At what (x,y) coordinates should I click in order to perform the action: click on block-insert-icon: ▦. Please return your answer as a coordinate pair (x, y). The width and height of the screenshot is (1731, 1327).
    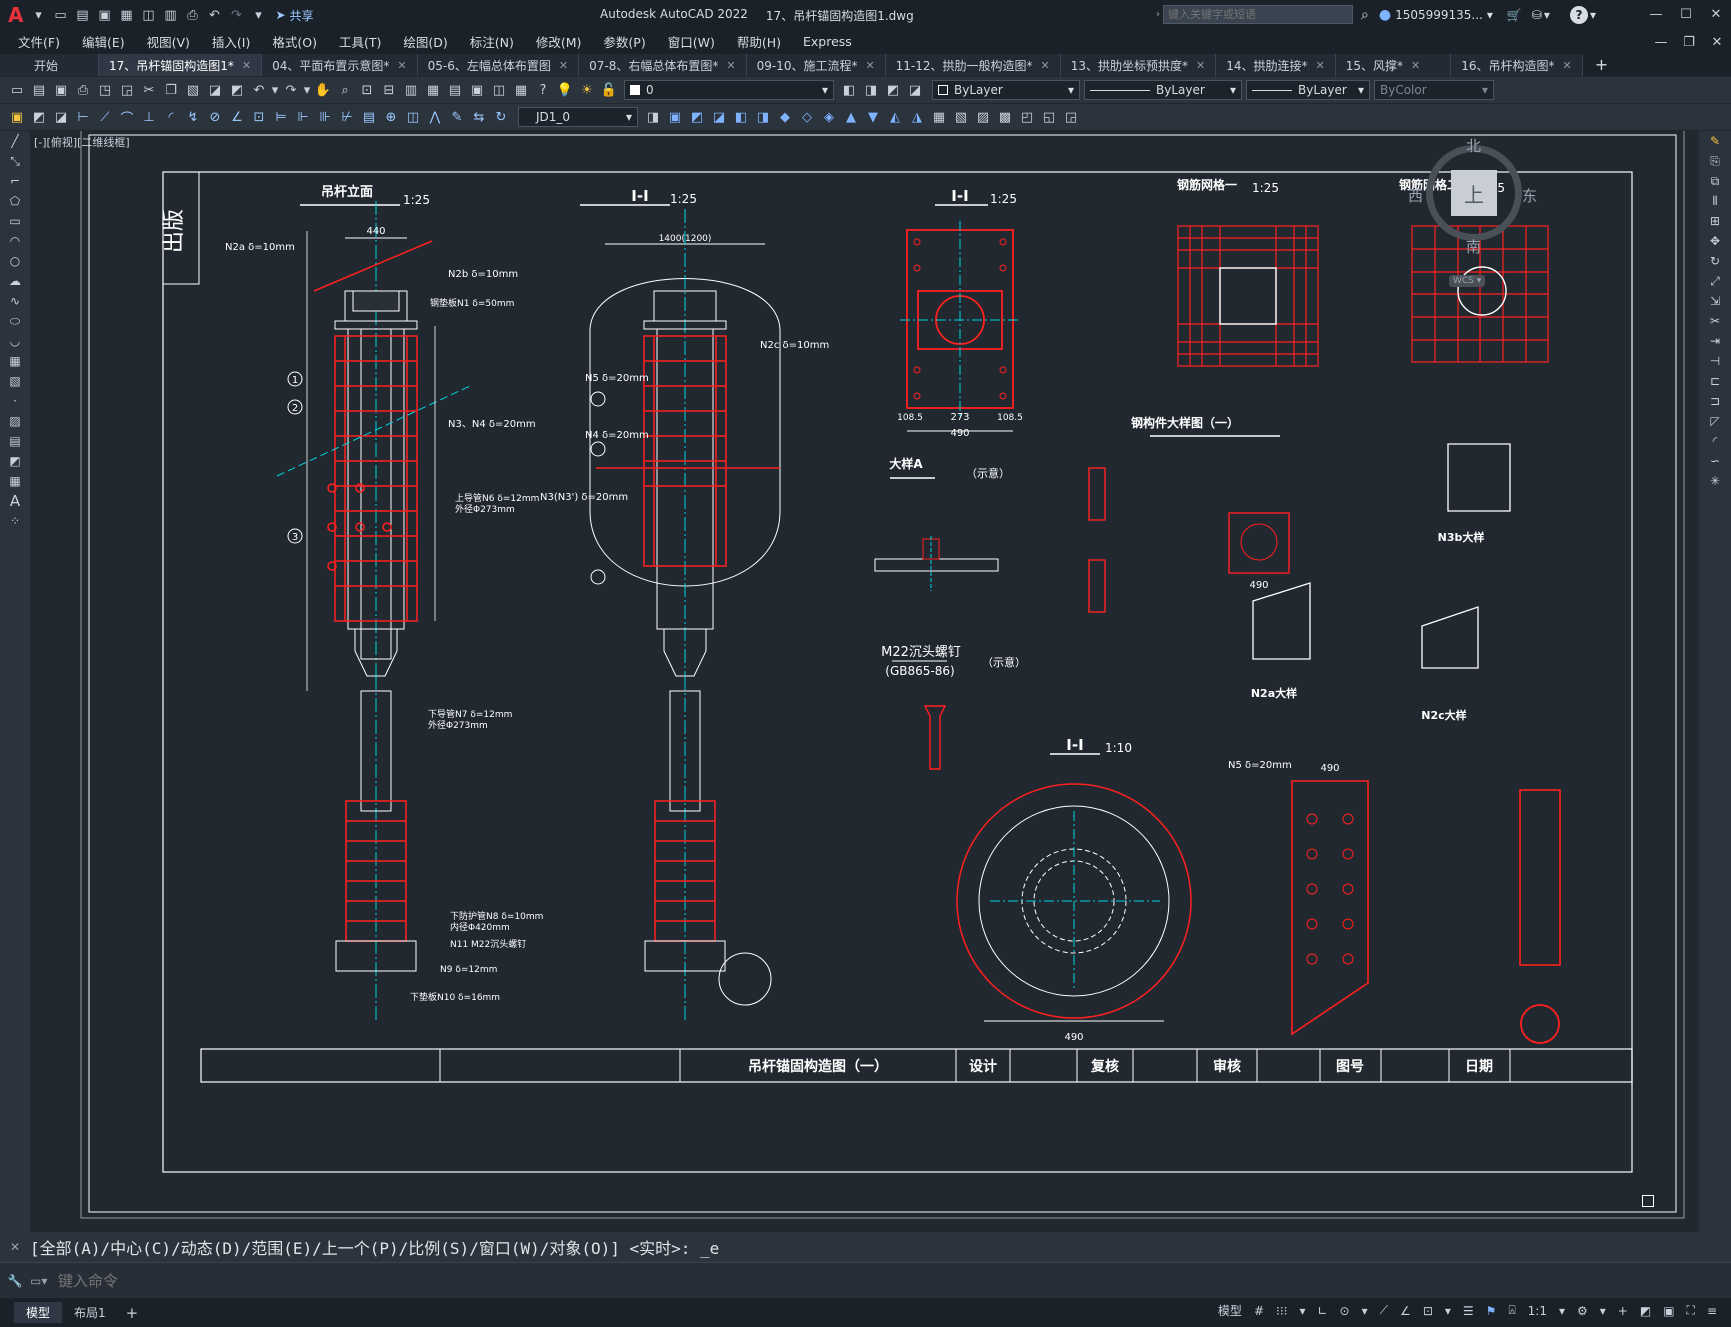
    Looking at the image, I should click on (939, 117).